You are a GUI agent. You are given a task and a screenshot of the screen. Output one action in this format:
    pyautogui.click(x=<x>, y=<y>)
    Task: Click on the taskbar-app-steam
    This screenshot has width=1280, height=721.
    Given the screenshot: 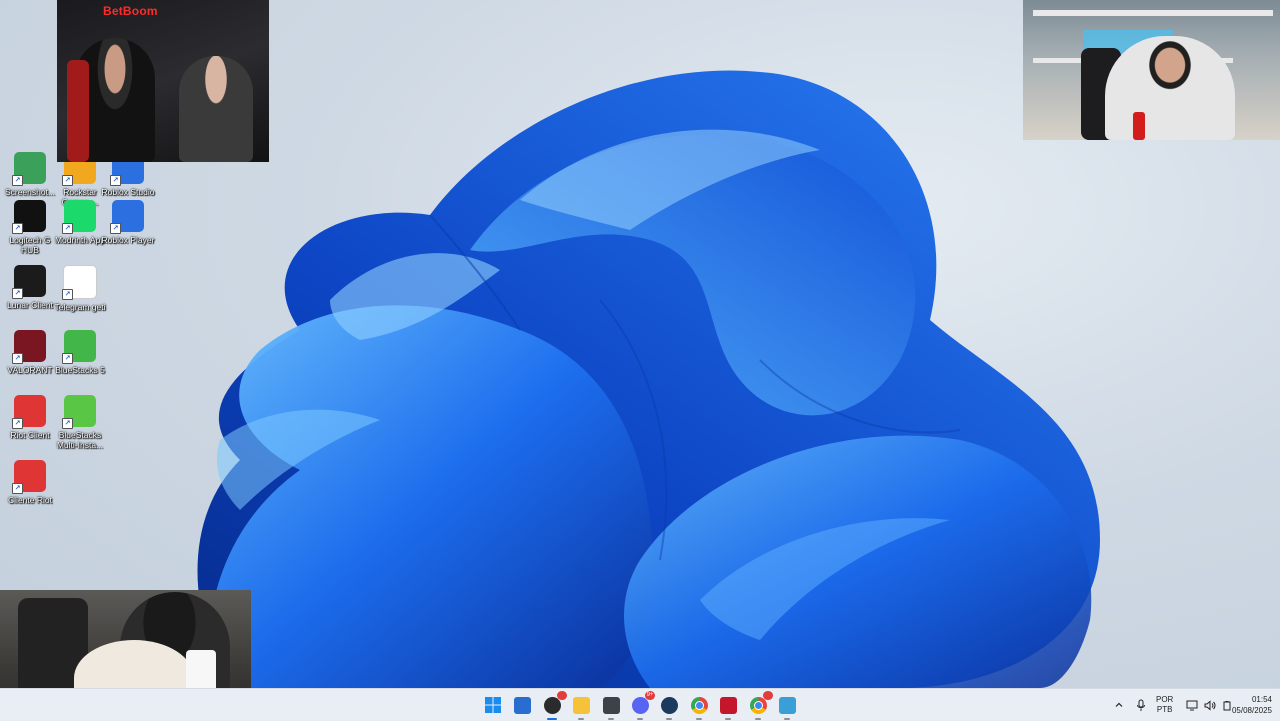 What is the action you would take?
    pyautogui.click(x=669, y=707)
    